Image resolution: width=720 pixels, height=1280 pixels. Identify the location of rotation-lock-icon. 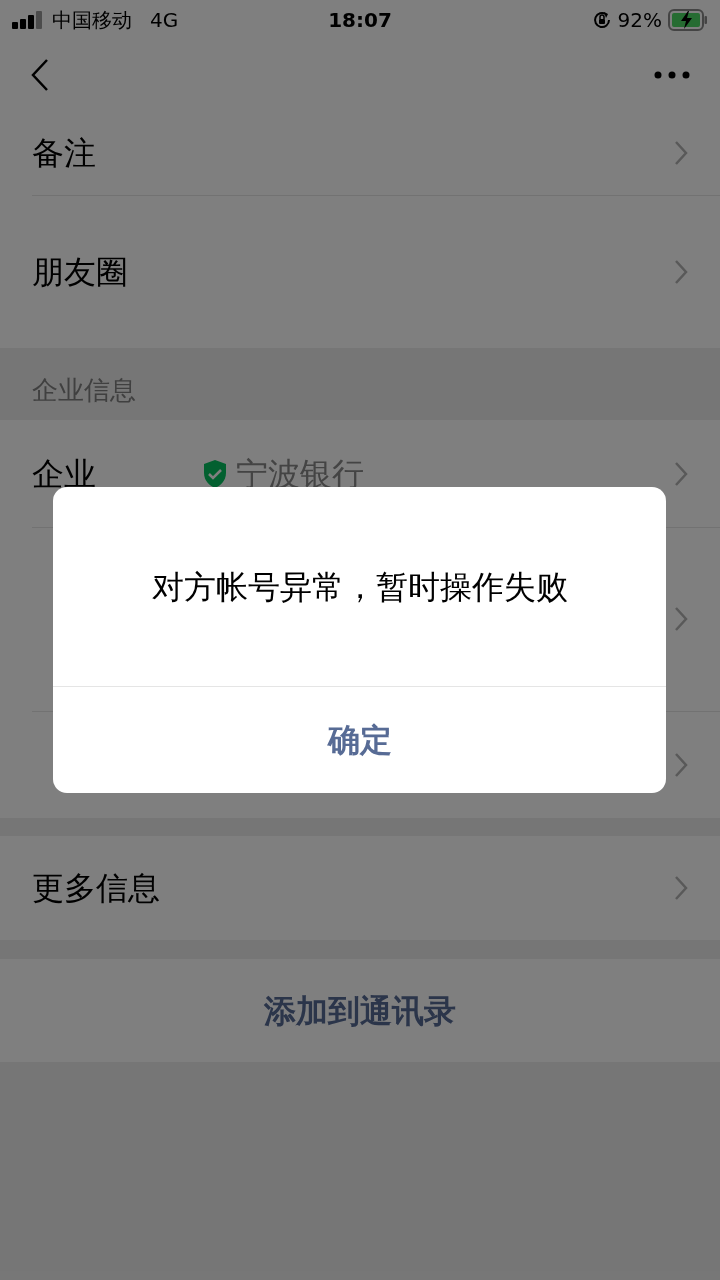
(601, 20).